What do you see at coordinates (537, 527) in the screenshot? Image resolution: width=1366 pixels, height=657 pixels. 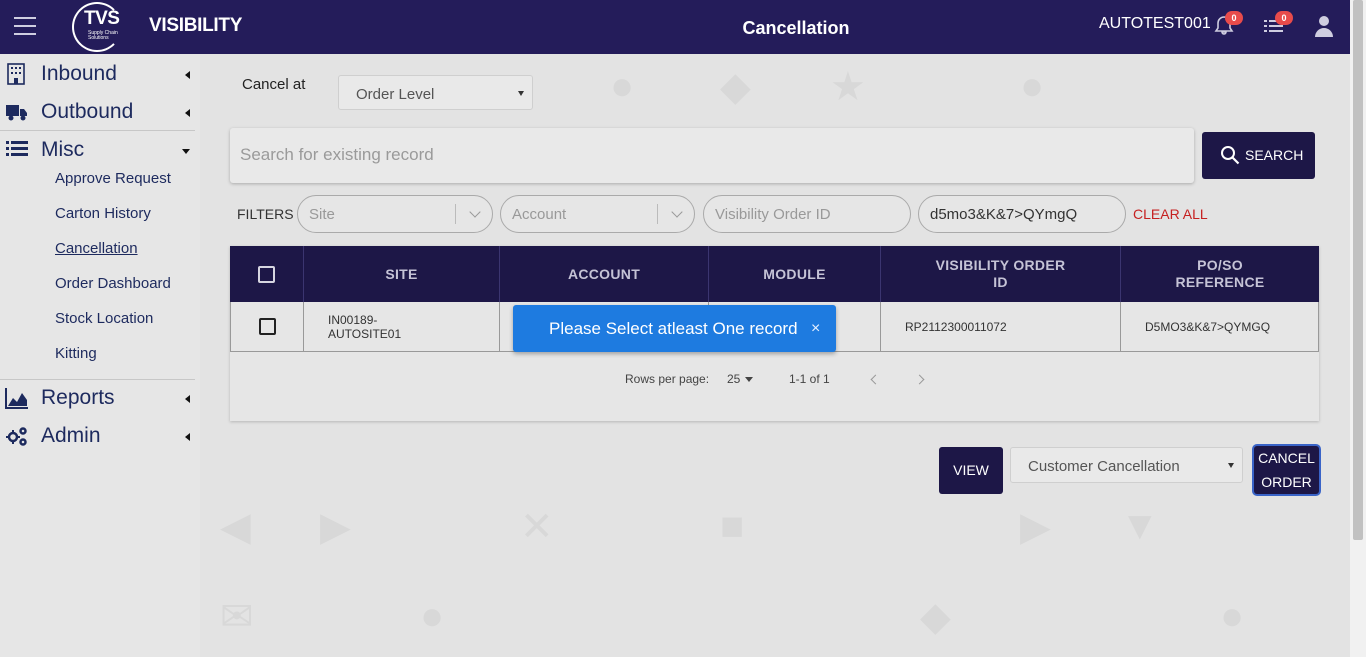 I see `watermark-icon: ✕` at bounding box center [537, 527].